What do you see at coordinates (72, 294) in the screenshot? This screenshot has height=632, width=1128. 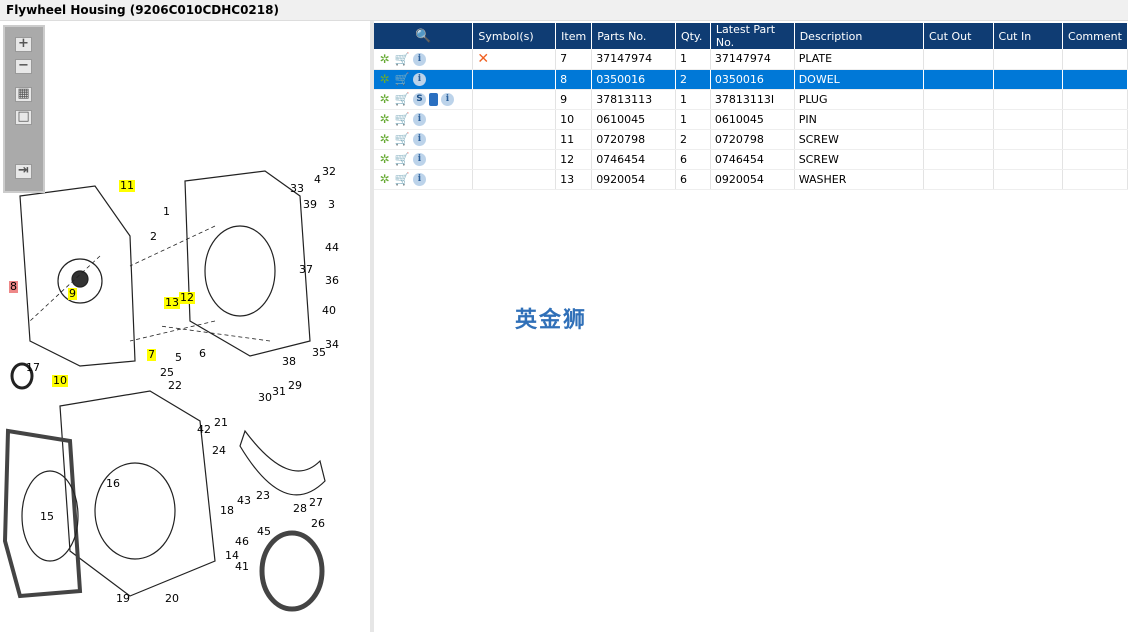 I see `callout-9: 9` at bounding box center [72, 294].